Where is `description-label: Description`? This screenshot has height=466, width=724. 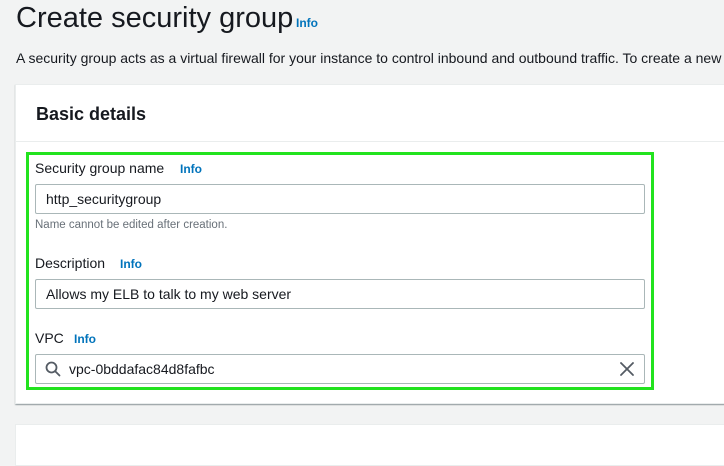
description-label: Description is located at coordinates (70, 263).